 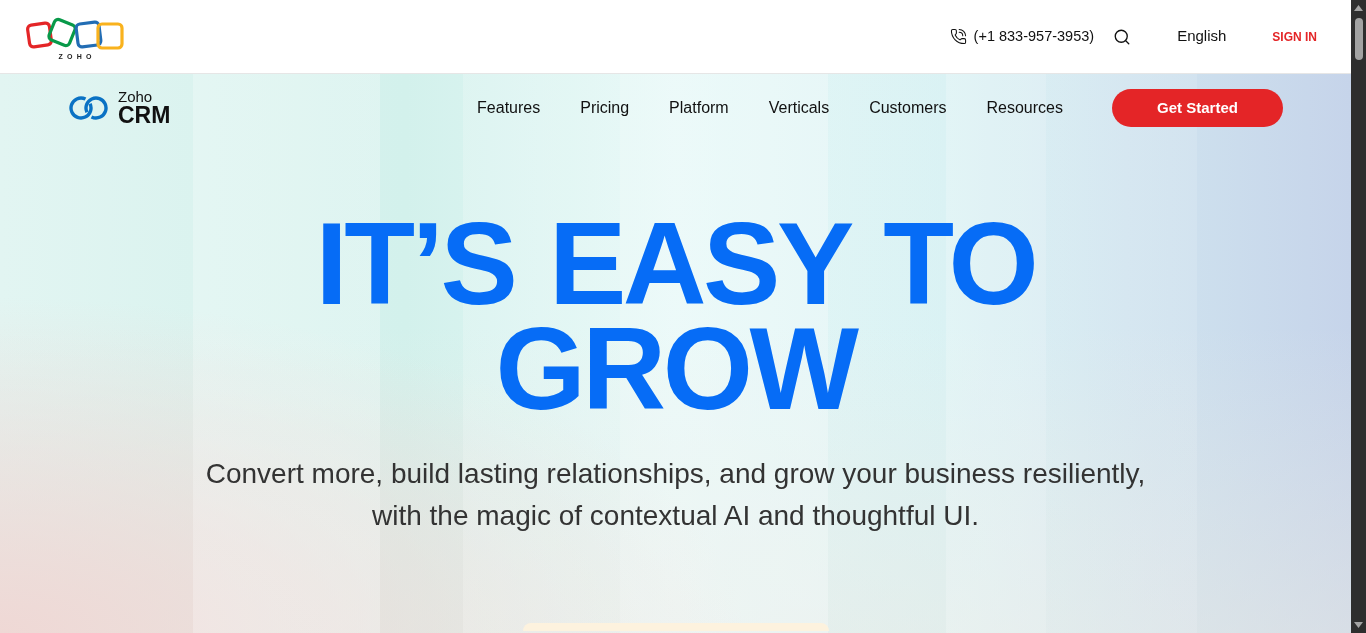 What do you see at coordinates (119, 108) in the screenshot?
I see `zoho-crm-logo: Zoho CRM` at bounding box center [119, 108].